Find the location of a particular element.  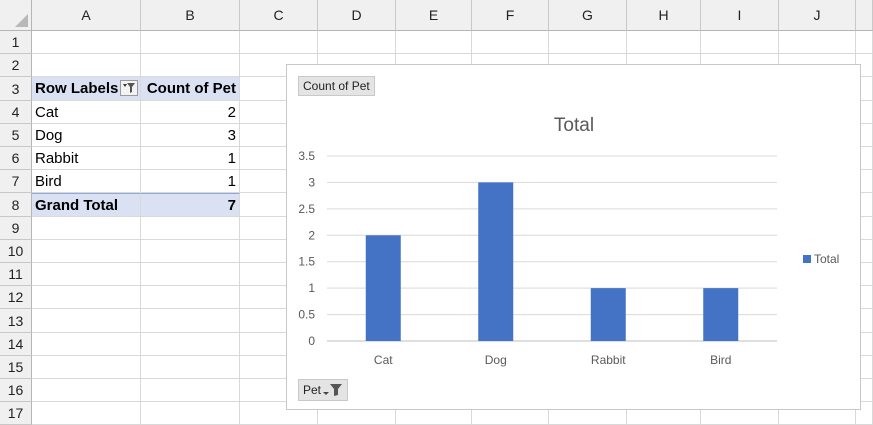

row-header-1: 1 is located at coordinates (16, 42).